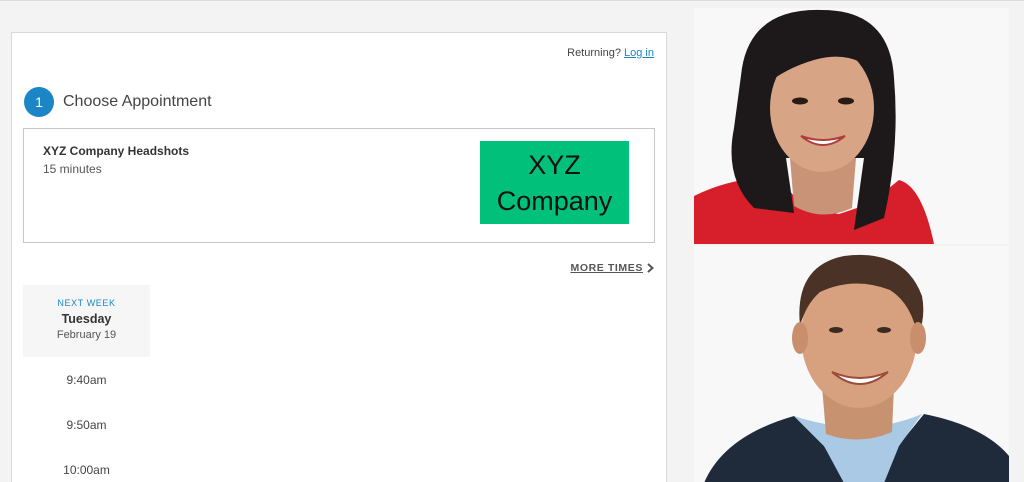  What do you see at coordinates (554, 182) in the screenshot?
I see `company-logo: XYZ Company` at bounding box center [554, 182].